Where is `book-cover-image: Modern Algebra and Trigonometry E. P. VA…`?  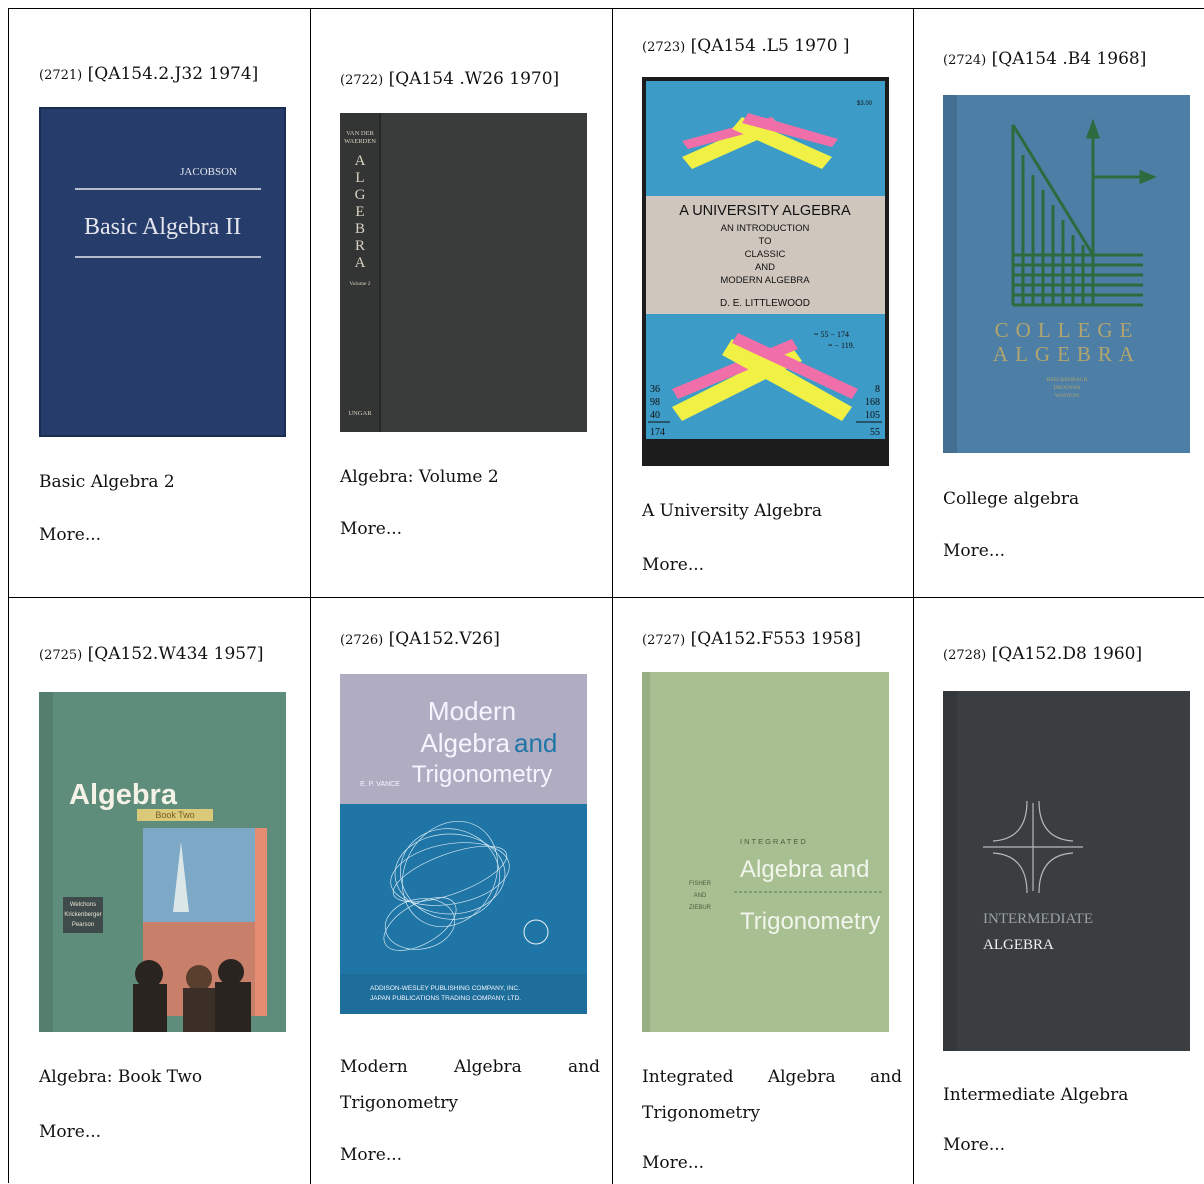 book-cover-image: Modern Algebra and Trigonometry E. P. VA… is located at coordinates (463, 844).